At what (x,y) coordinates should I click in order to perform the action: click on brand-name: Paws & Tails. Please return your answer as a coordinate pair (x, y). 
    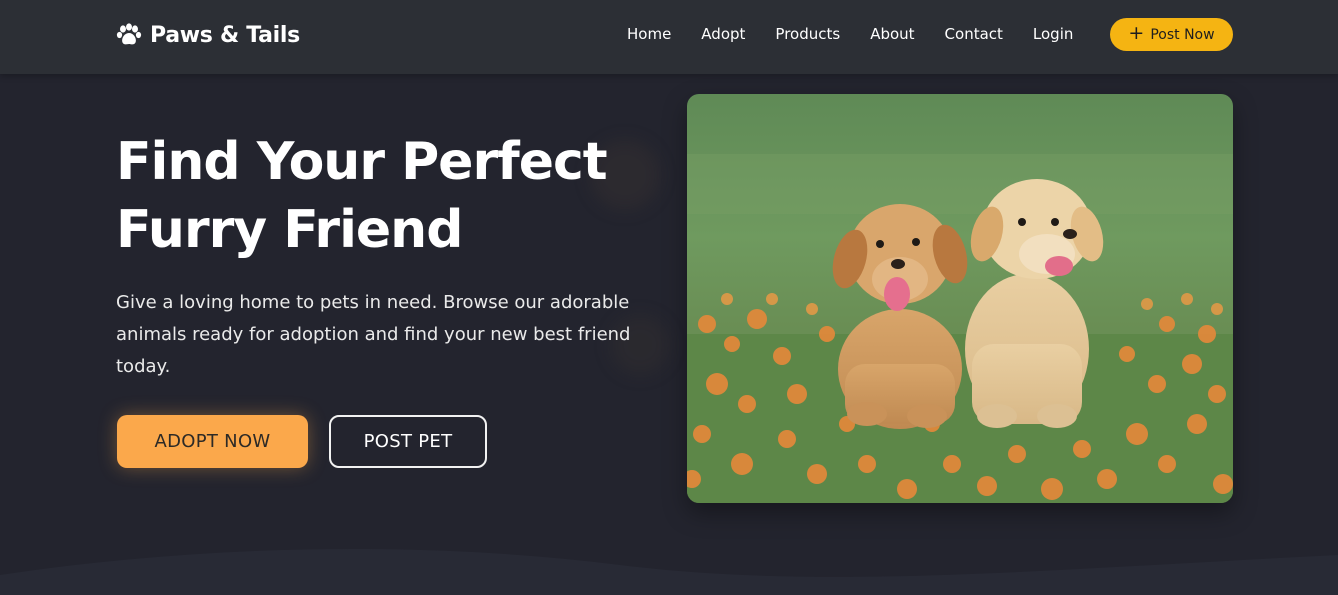
    Looking at the image, I should click on (225, 35).